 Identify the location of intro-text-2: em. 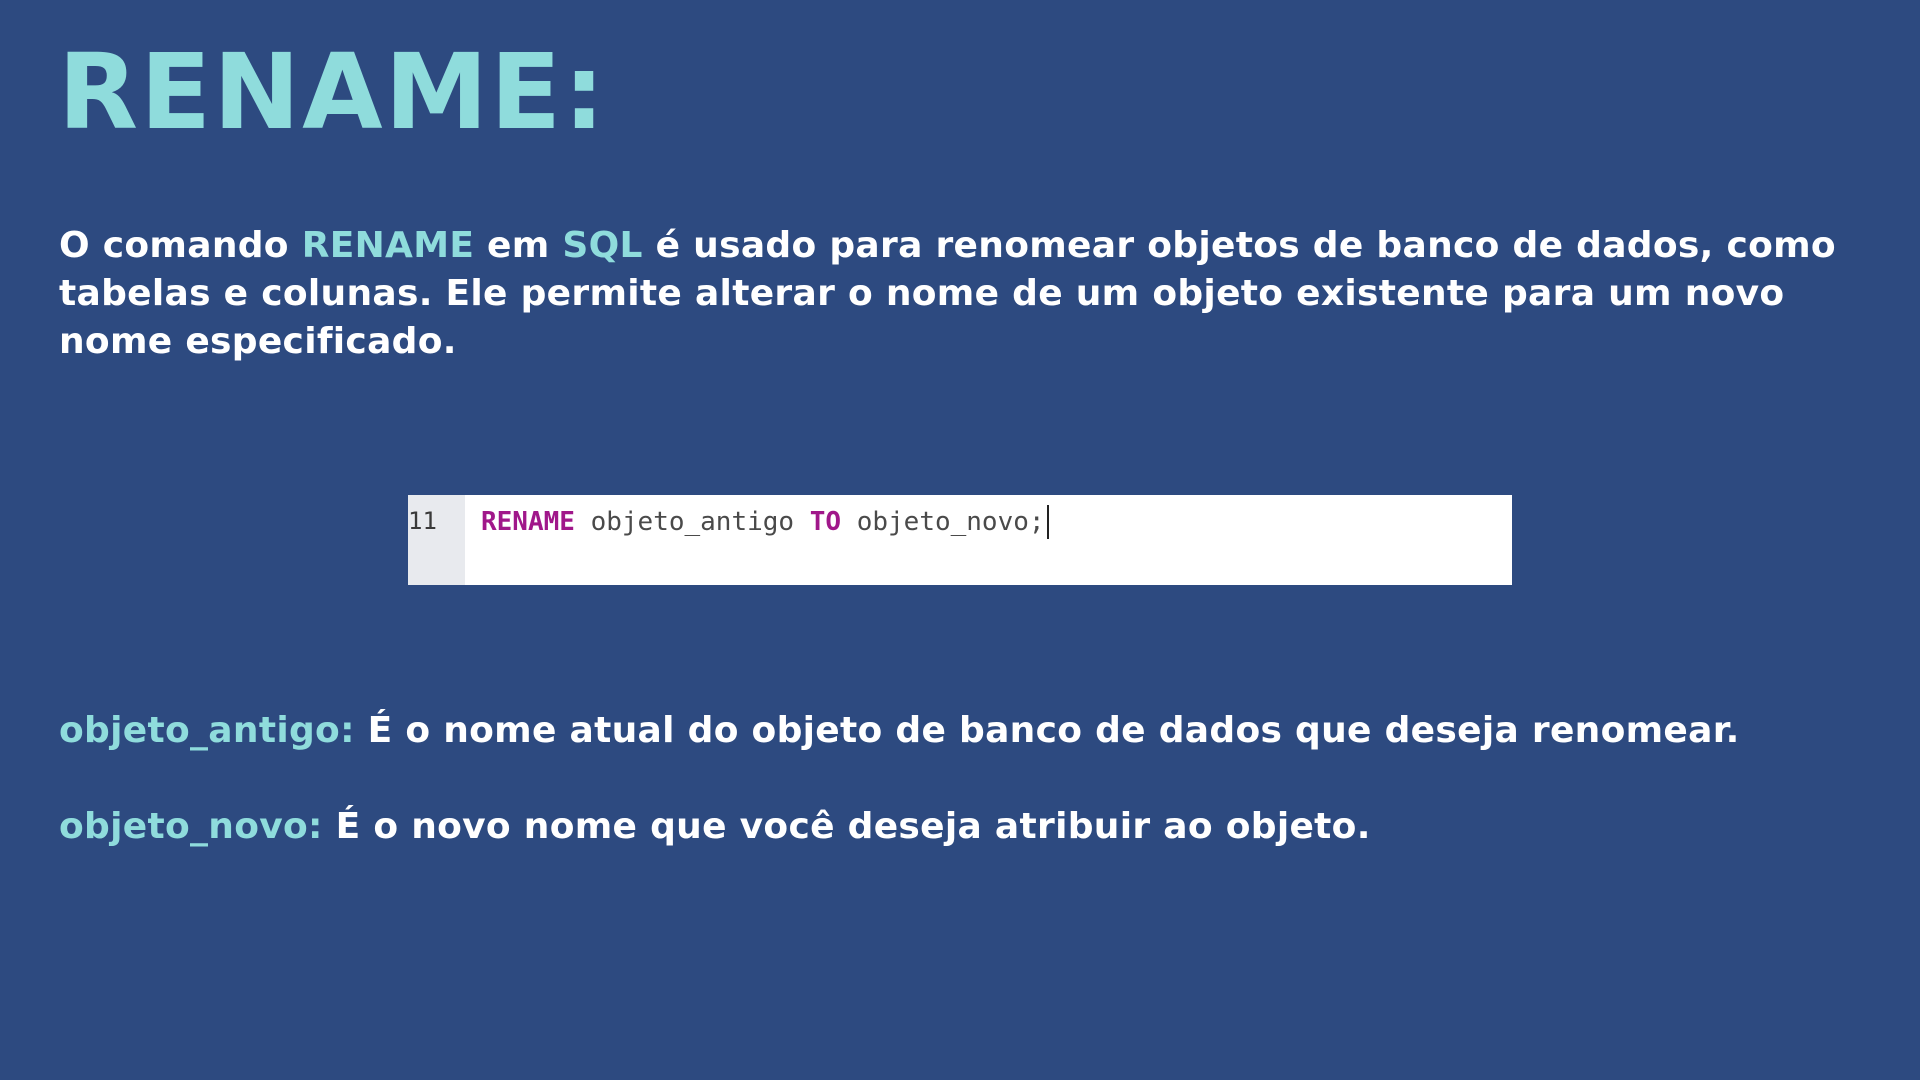
(518, 245).